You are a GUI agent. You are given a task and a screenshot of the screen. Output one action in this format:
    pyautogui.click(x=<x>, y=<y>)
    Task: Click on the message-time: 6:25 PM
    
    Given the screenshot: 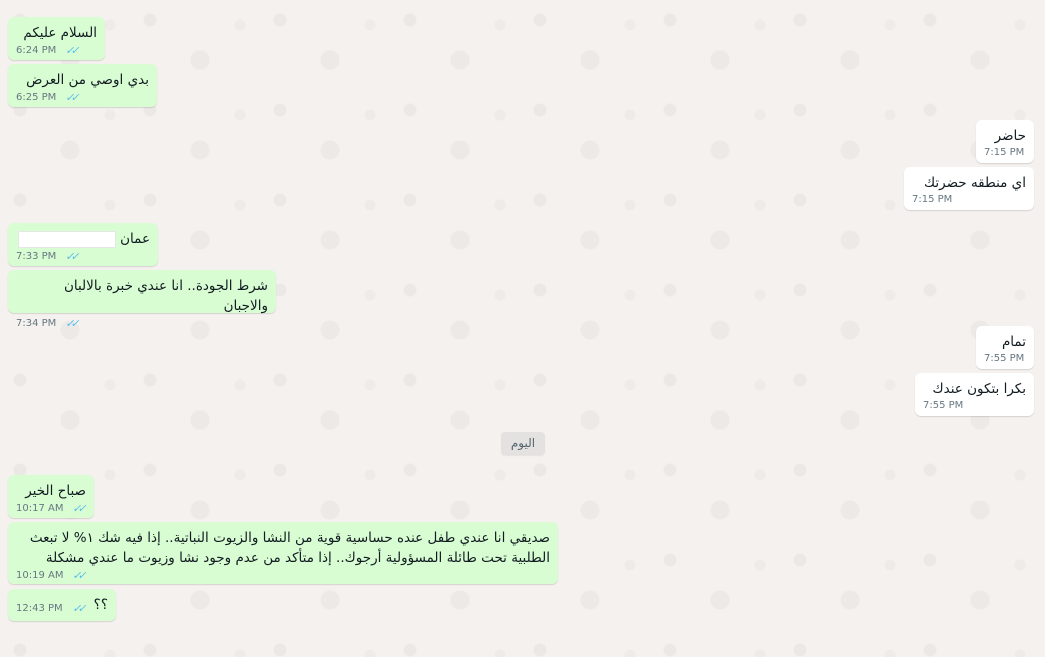 What is the action you would take?
    pyautogui.click(x=36, y=97)
    